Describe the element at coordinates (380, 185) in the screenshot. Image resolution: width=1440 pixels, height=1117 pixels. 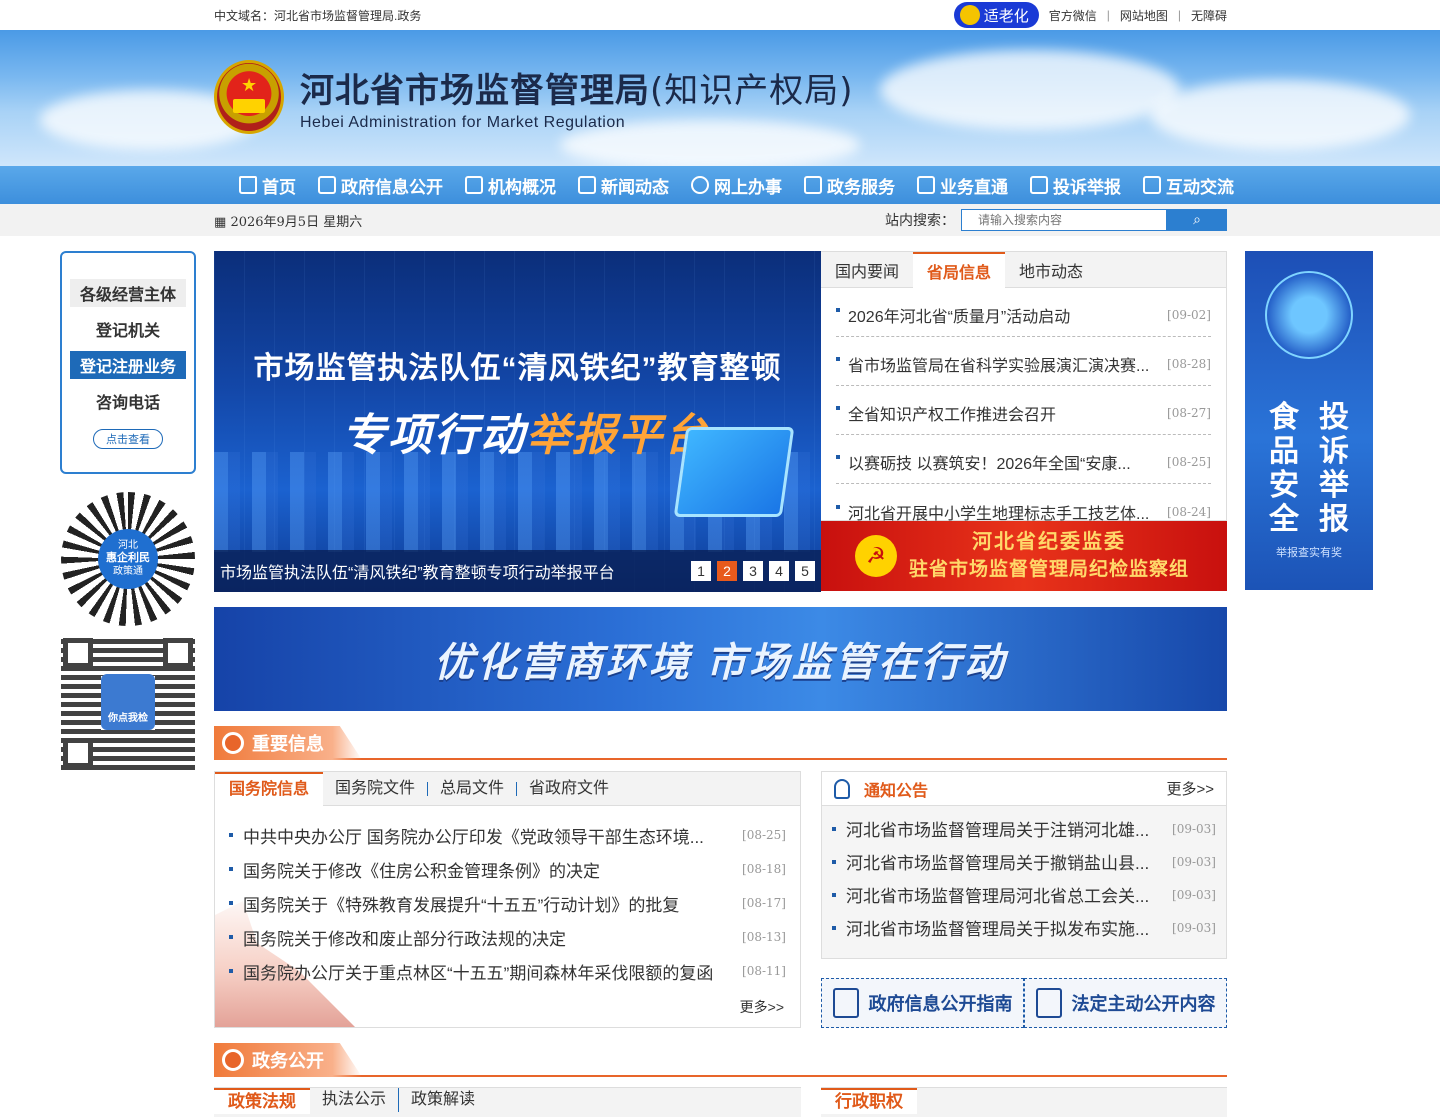
I see `nav-gov-info: 政府信息公开` at that location.